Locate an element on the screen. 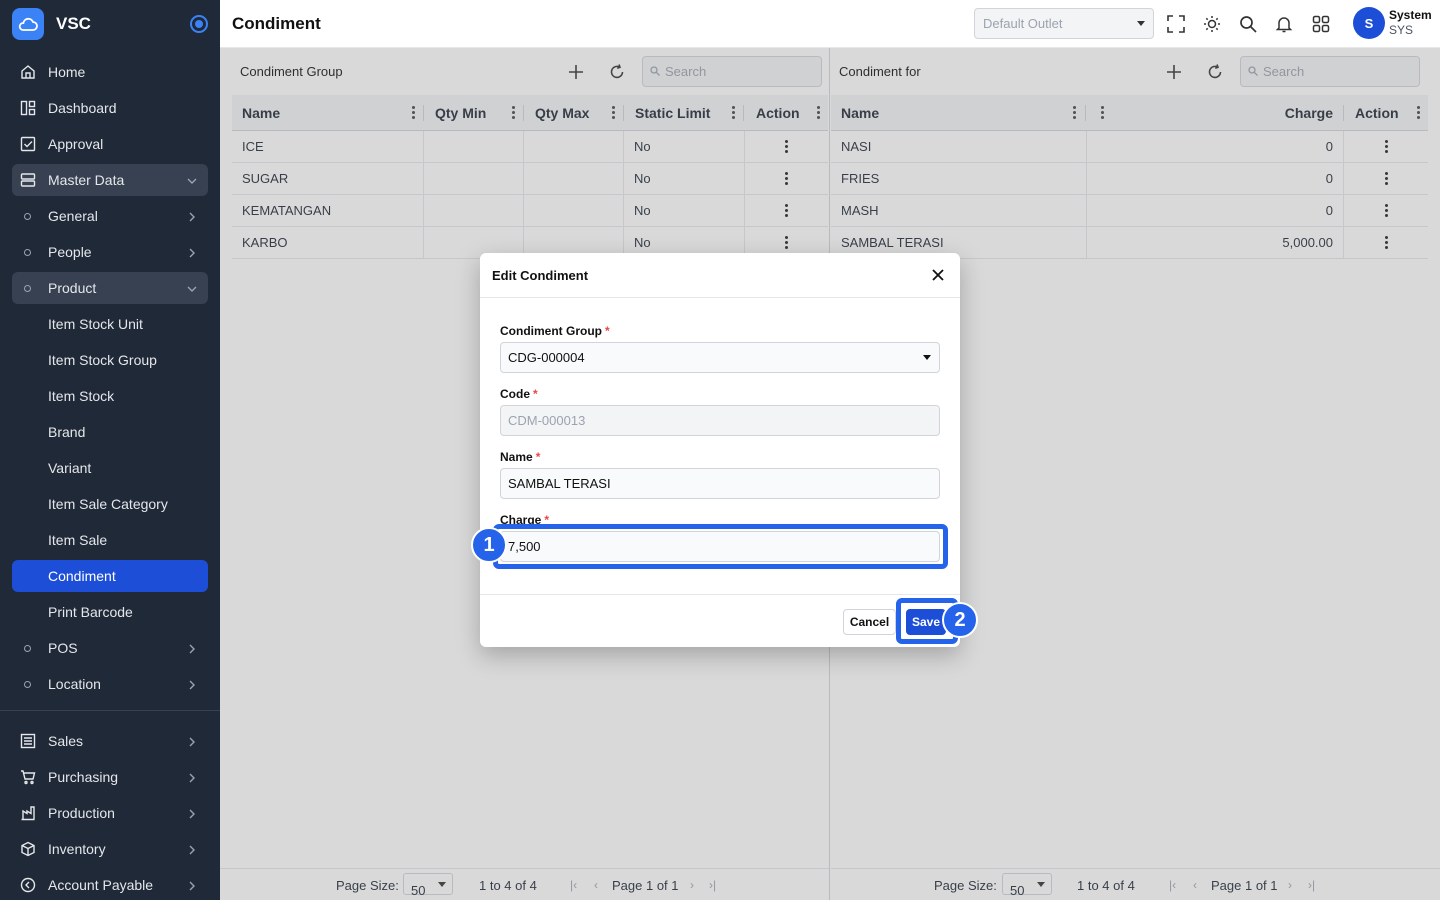  sidebar-item-label: Sales is located at coordinates (66, 741).